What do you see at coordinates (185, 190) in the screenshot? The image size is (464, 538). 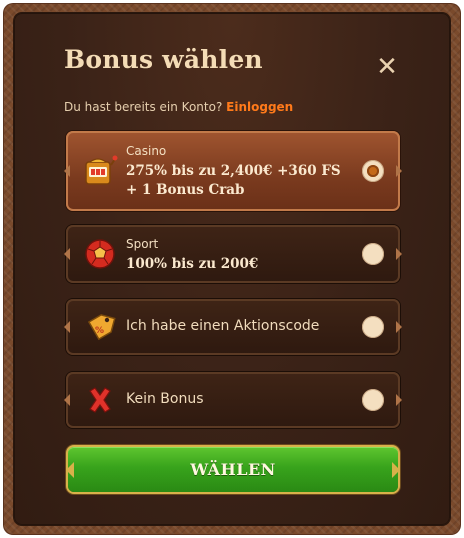 I see `option-offer-extra: + 1 Bonus Crab` at bounding box center [185, 190].